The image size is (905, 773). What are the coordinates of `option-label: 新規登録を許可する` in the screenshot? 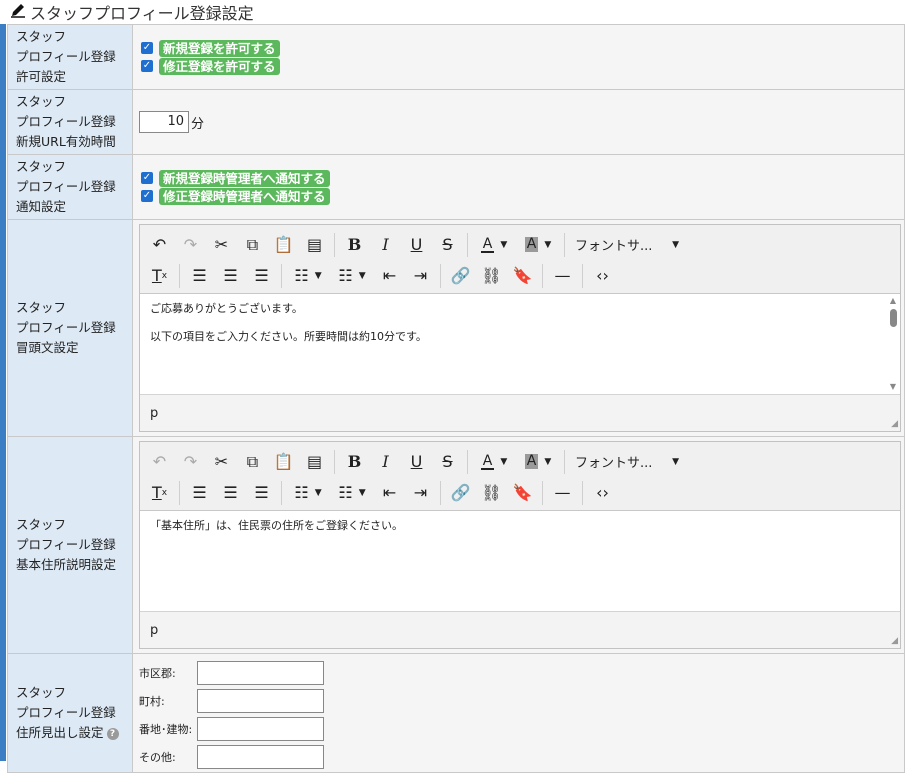 It's located at (219, 48).